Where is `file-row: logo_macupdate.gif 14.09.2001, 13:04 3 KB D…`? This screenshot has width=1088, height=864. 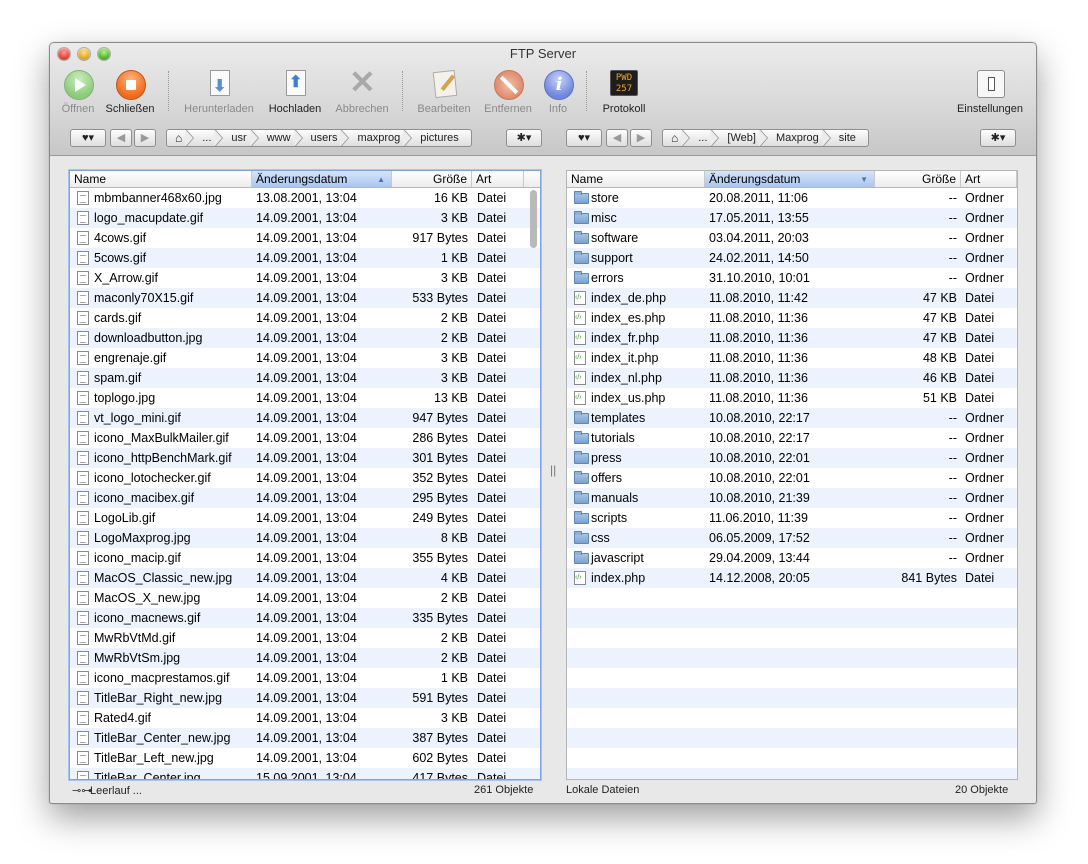 file-row: logo_macupdate.gif 14.09.2001, 13:04 3 KB D… is located at coordinates (305, 218).